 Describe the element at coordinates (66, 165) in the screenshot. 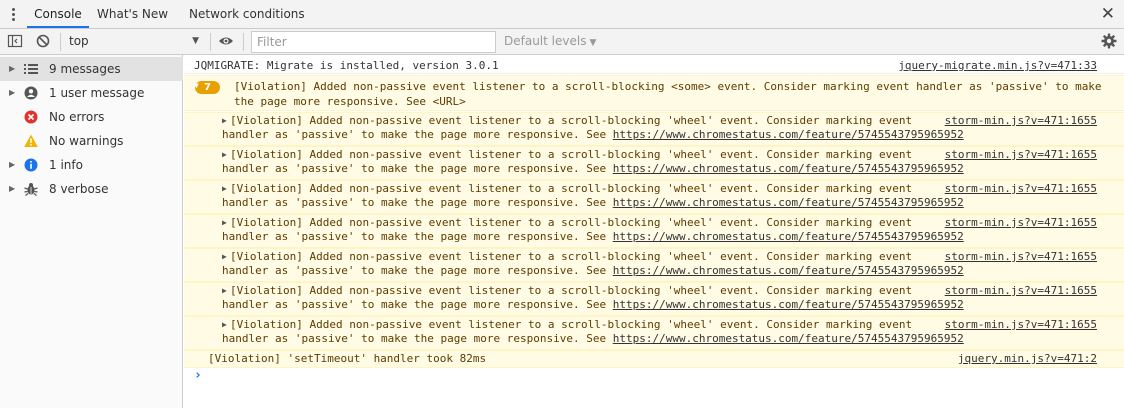

I see `sidebar-item-label: 1 info` at that location.